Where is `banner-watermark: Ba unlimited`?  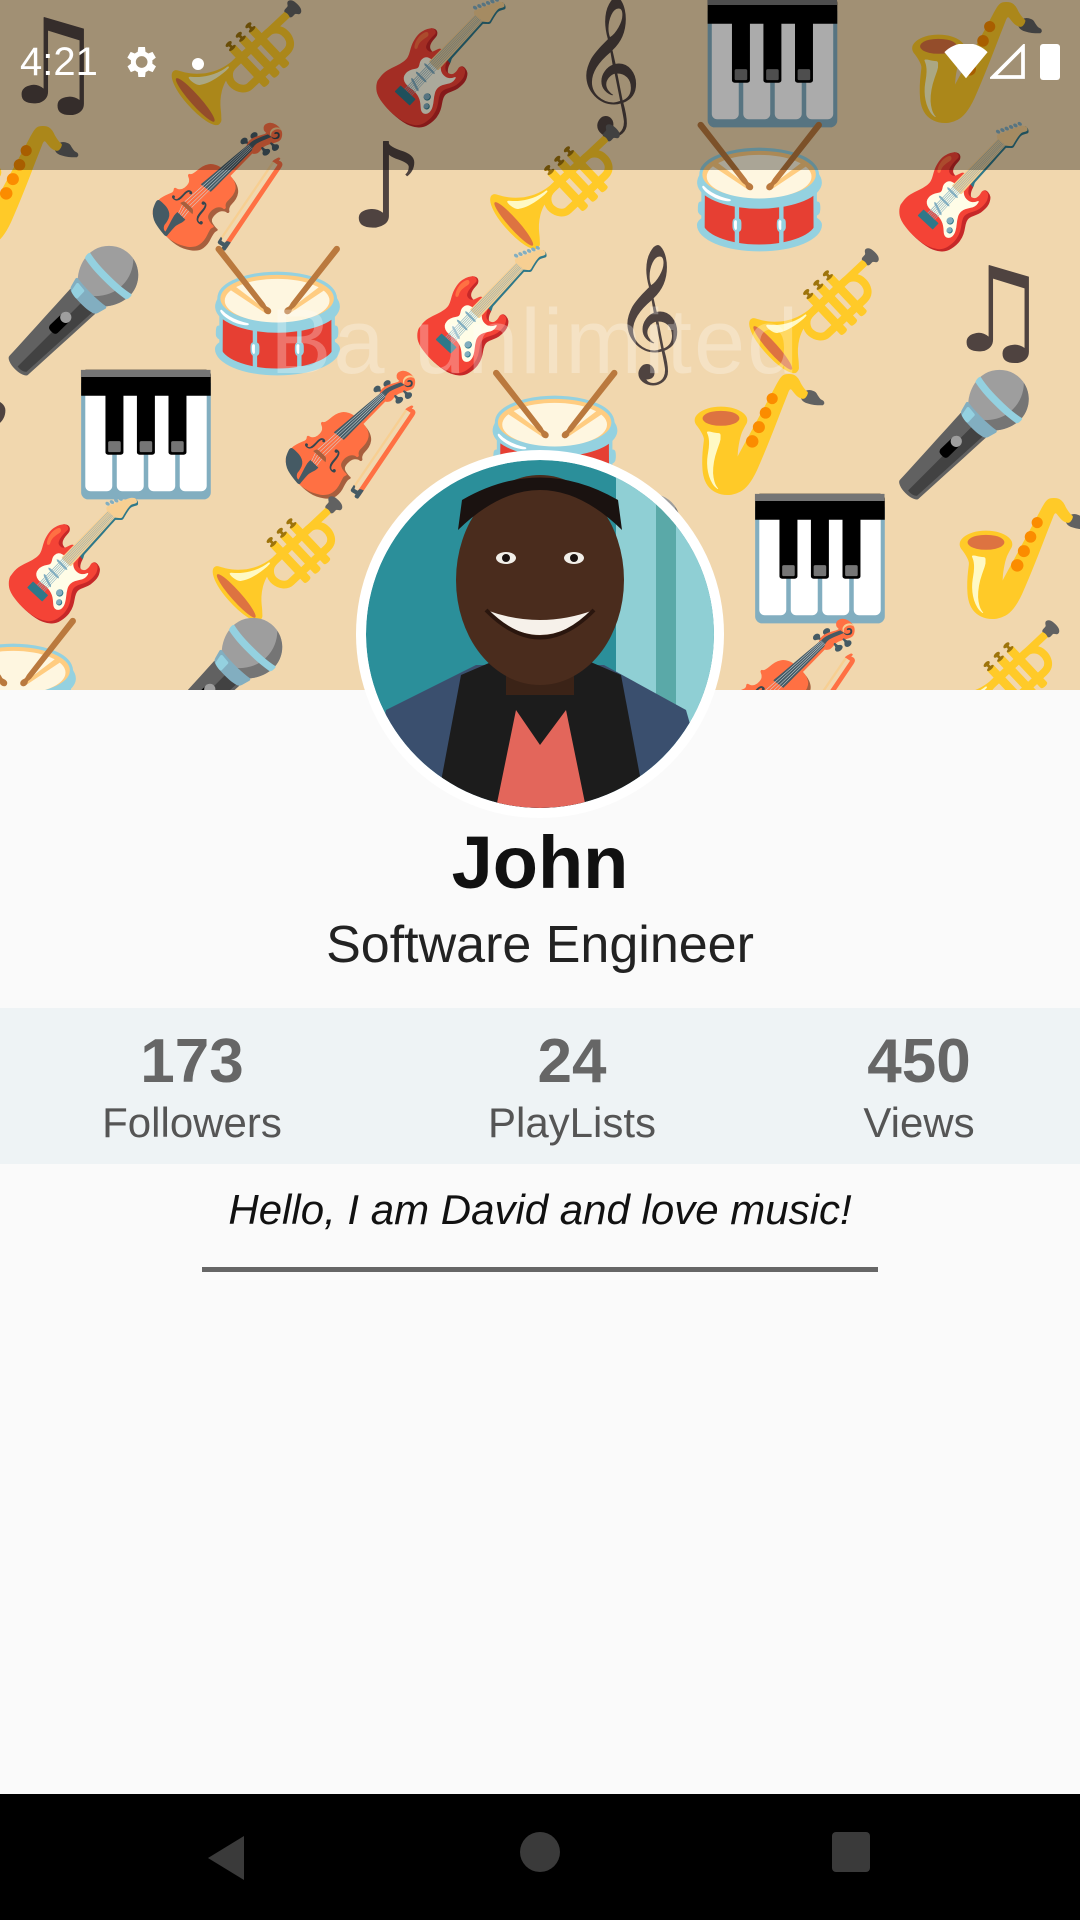 banner-watermark: Ba unlimited is located at coordinates (535, 342).